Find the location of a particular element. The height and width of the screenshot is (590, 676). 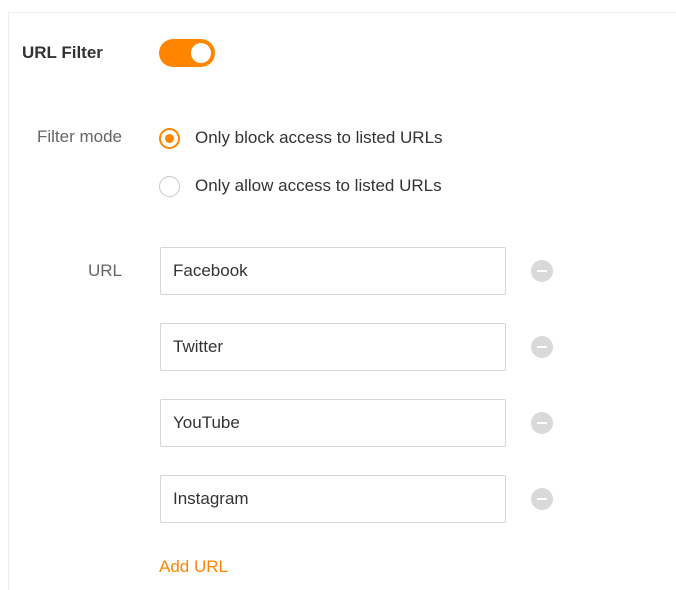

url-input-twitter is located at coordinates (333, 347).